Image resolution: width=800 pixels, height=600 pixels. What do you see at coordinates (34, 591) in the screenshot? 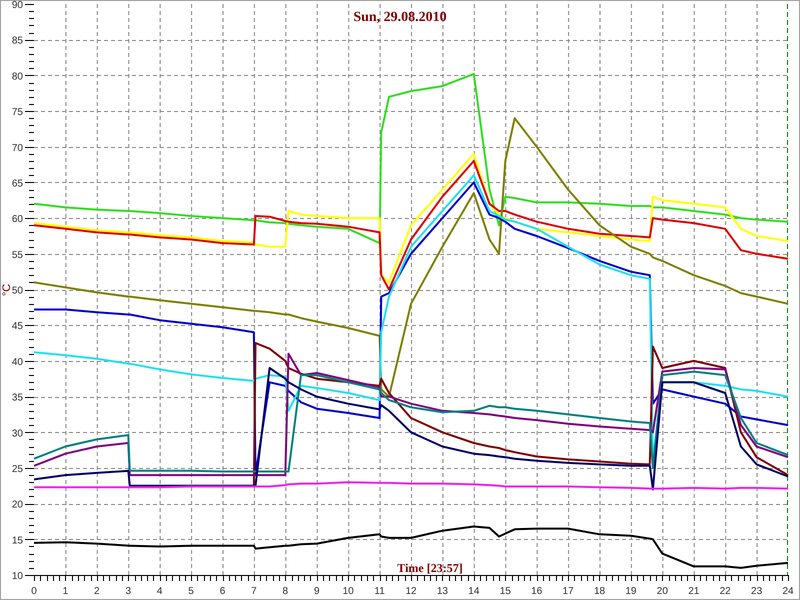
I see `tick-label: 0` at bounding box center [34, 591].